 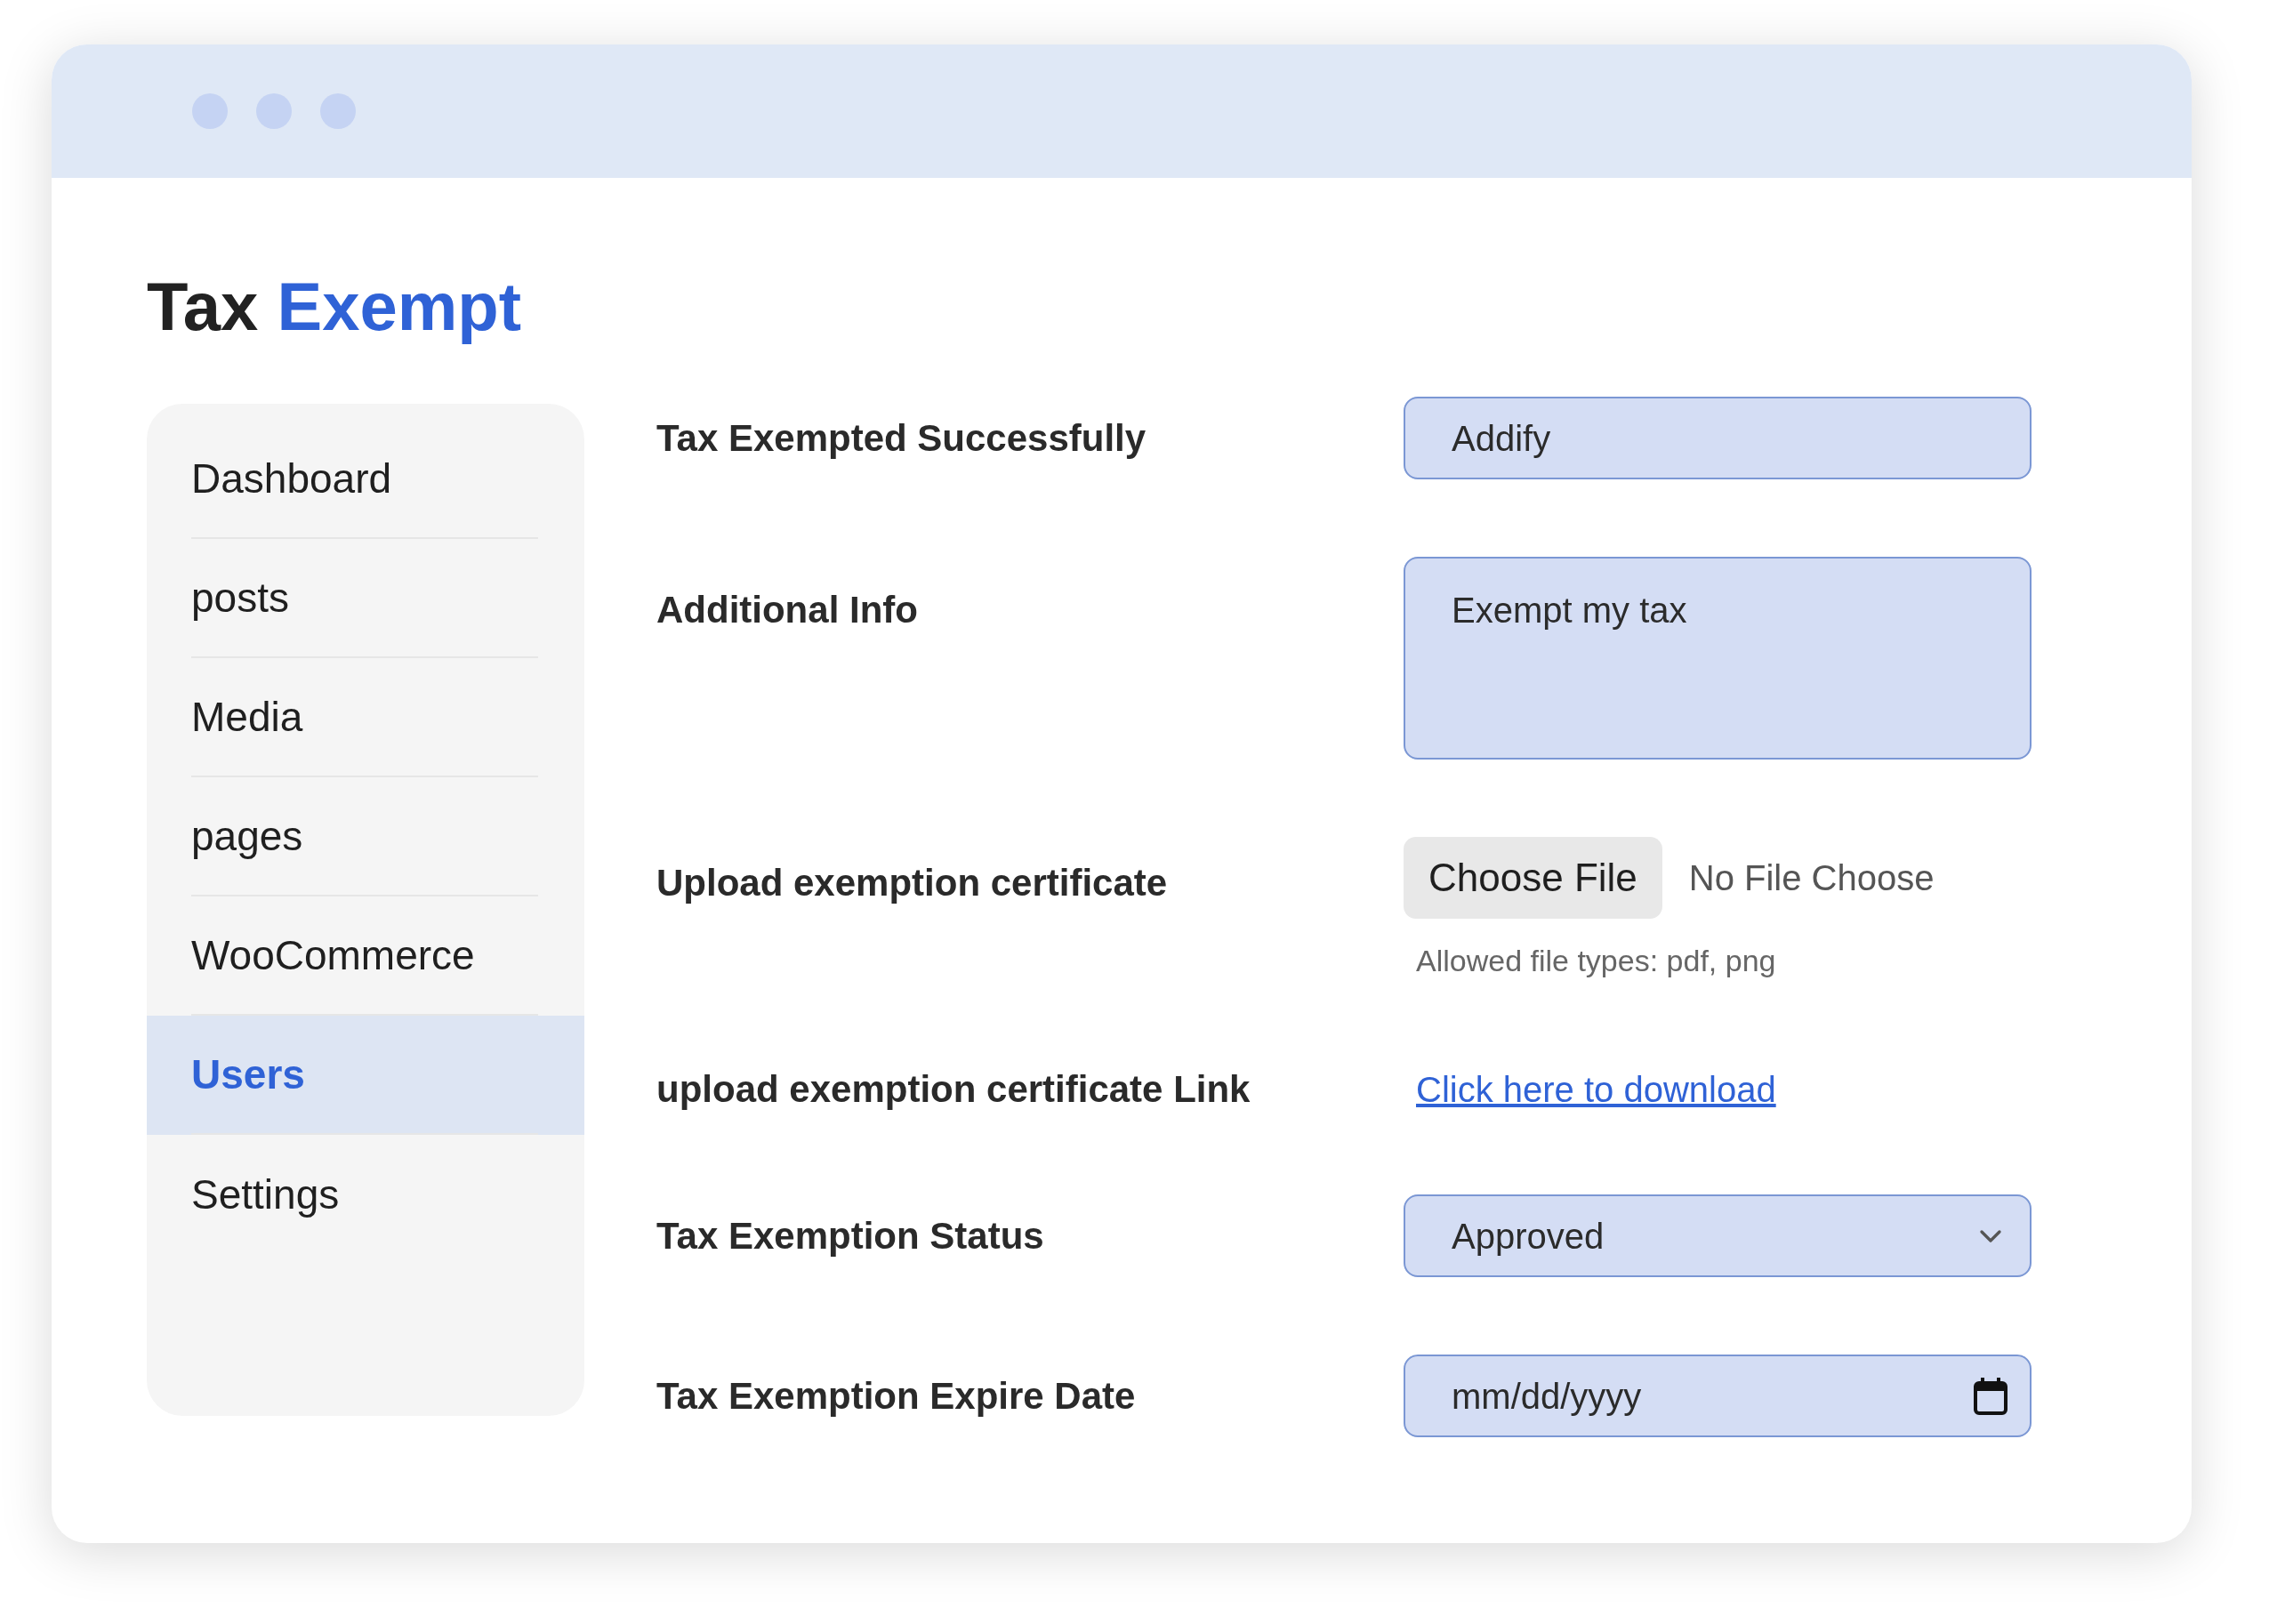 What do you see at coordinates (365, 479) in the screenshot?
I see `sidebar-item: Dashboard` at bounding box center [365, 479].